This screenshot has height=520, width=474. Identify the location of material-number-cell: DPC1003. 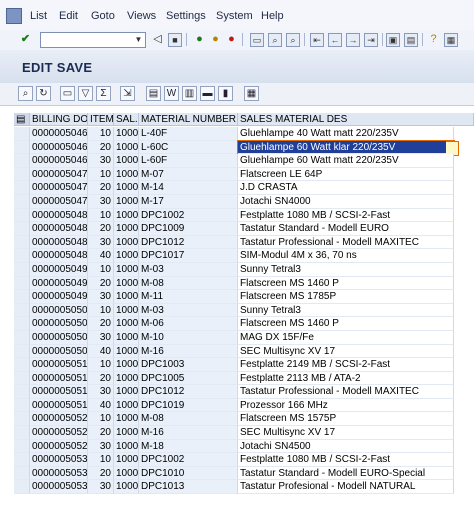
(188, 365).